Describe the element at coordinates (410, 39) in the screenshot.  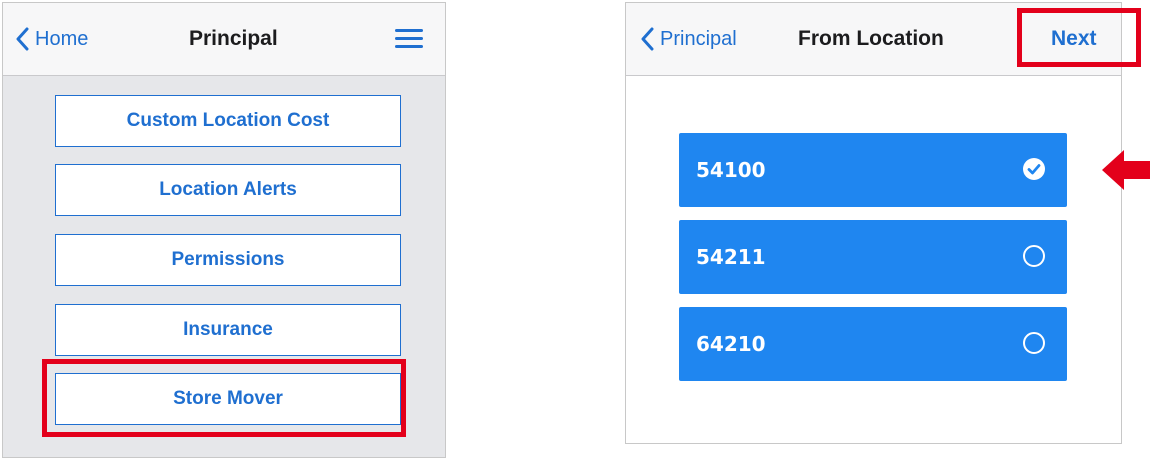
I see `hamburger-menu-icon` at that location.